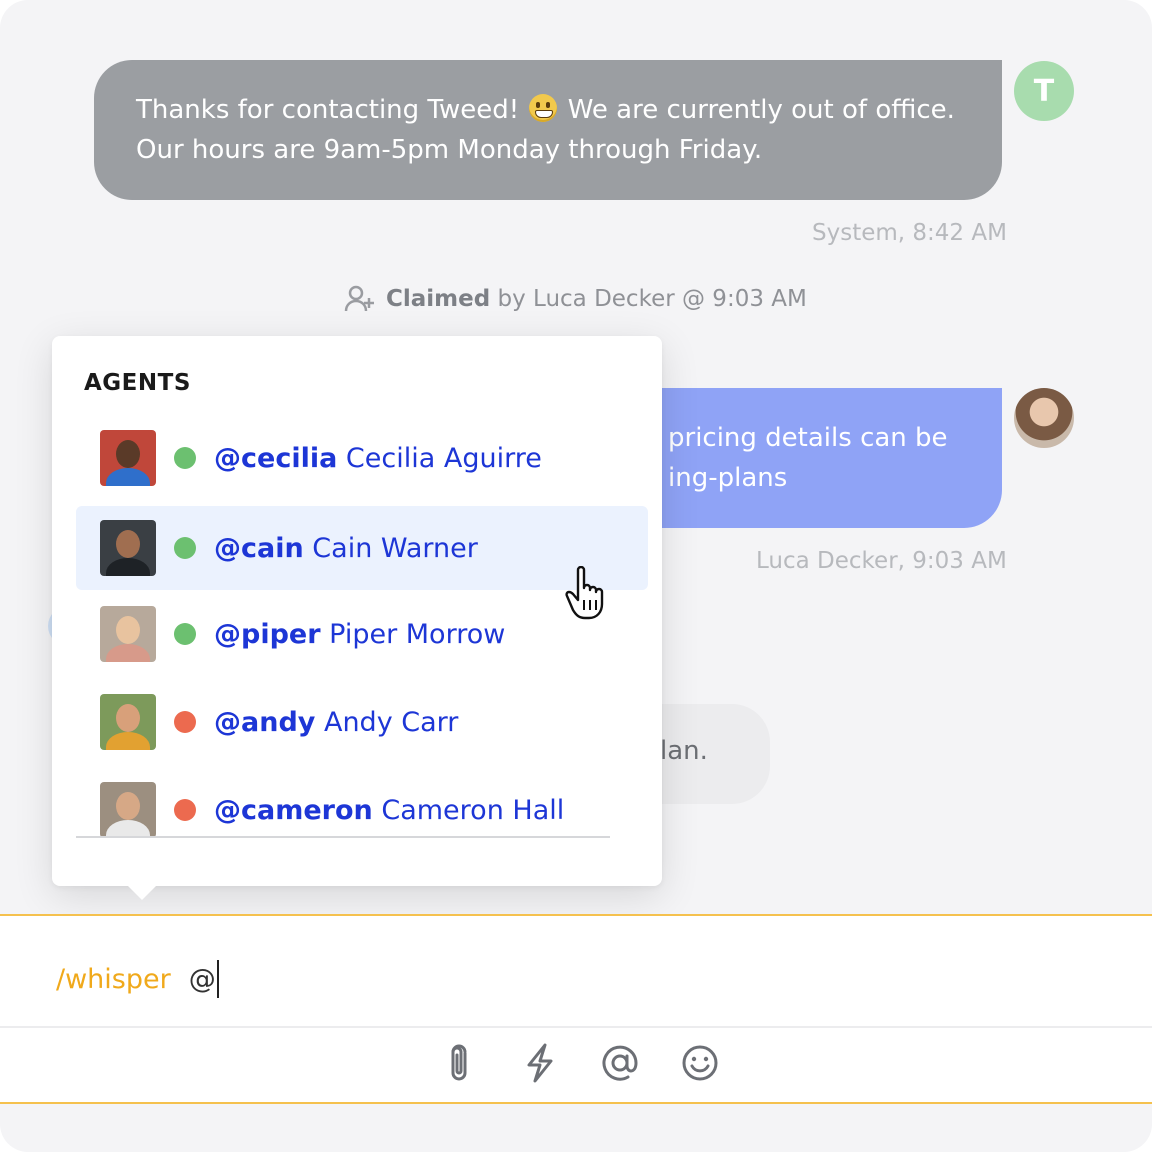  I want to click on claimed-detail: by Luca Decker @ 9:03 AM, so click(652, 299).